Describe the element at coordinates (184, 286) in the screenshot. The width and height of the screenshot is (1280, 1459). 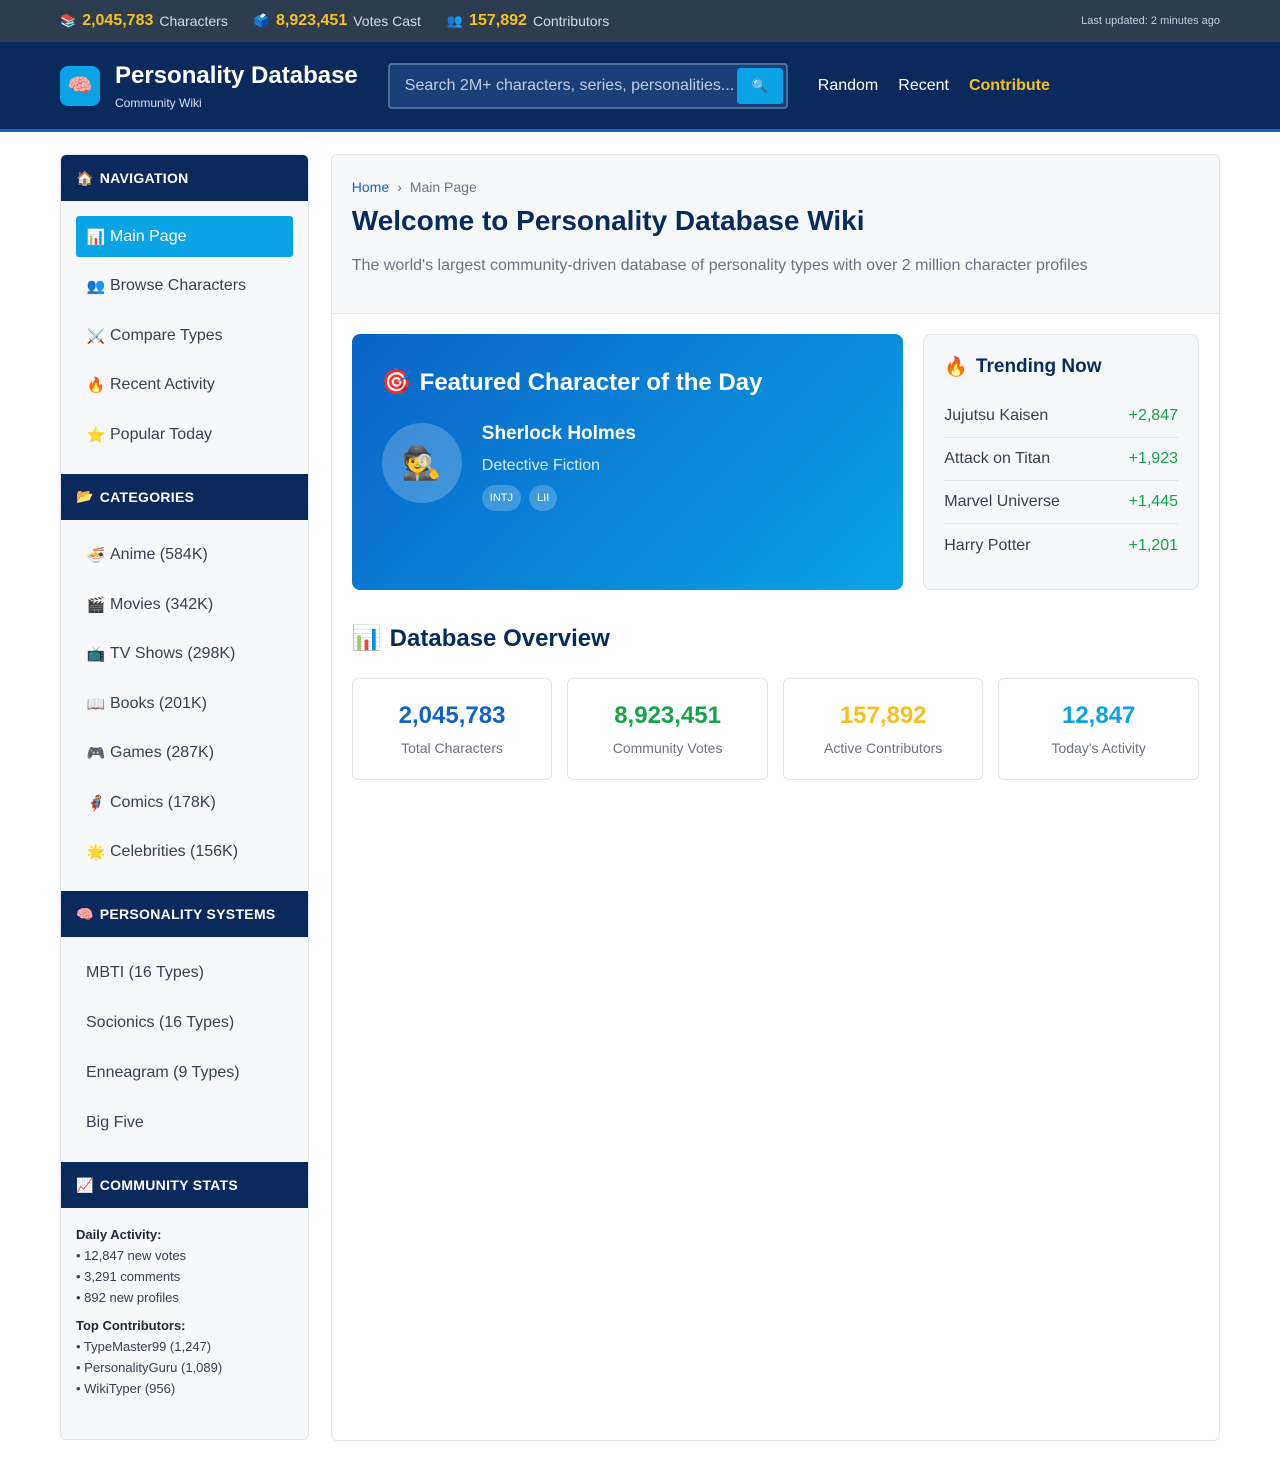
I see `sidebar-item-browse-characters: 👥 Browse Characters` at that location.